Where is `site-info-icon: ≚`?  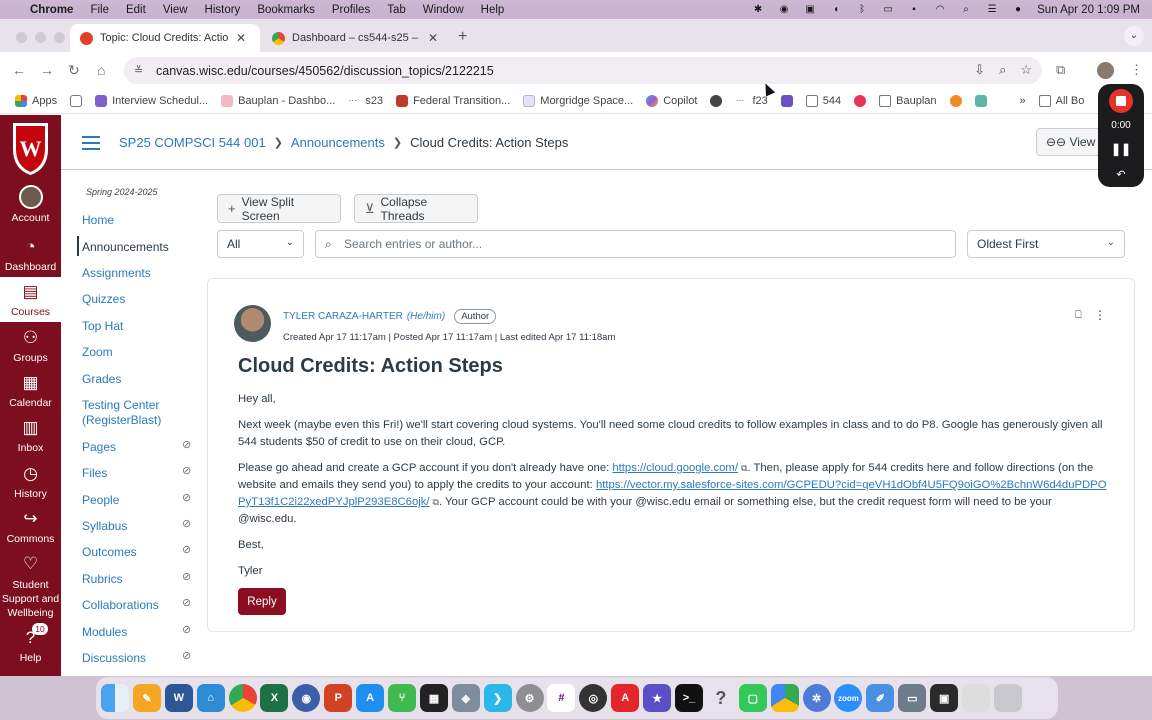
site-info-icon: ≚ is located at coordinates (141, 70).